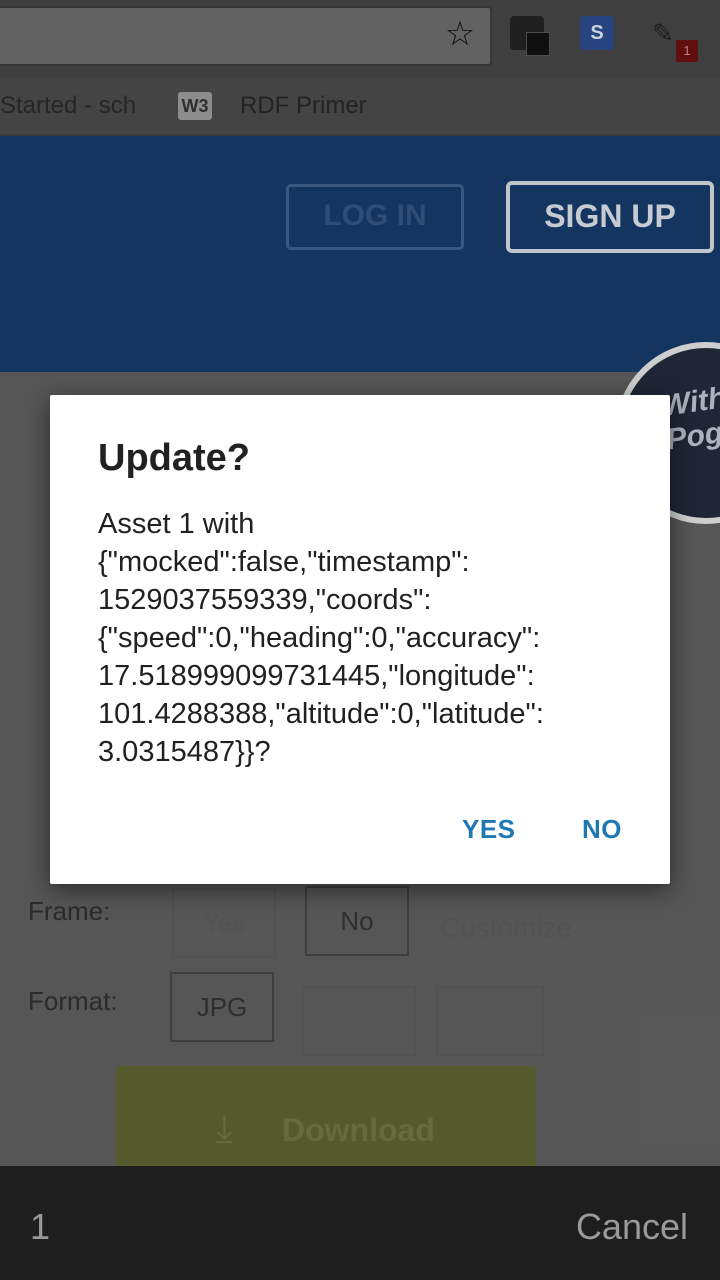  Describe the element at coordinates (602, 829) in the screenshot. I see `no-button: NO` at that location.